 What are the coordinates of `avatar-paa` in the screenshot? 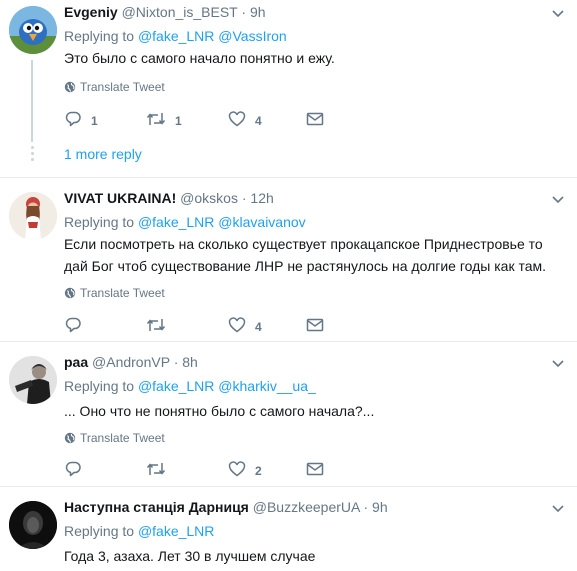 It's located at (33, 380).